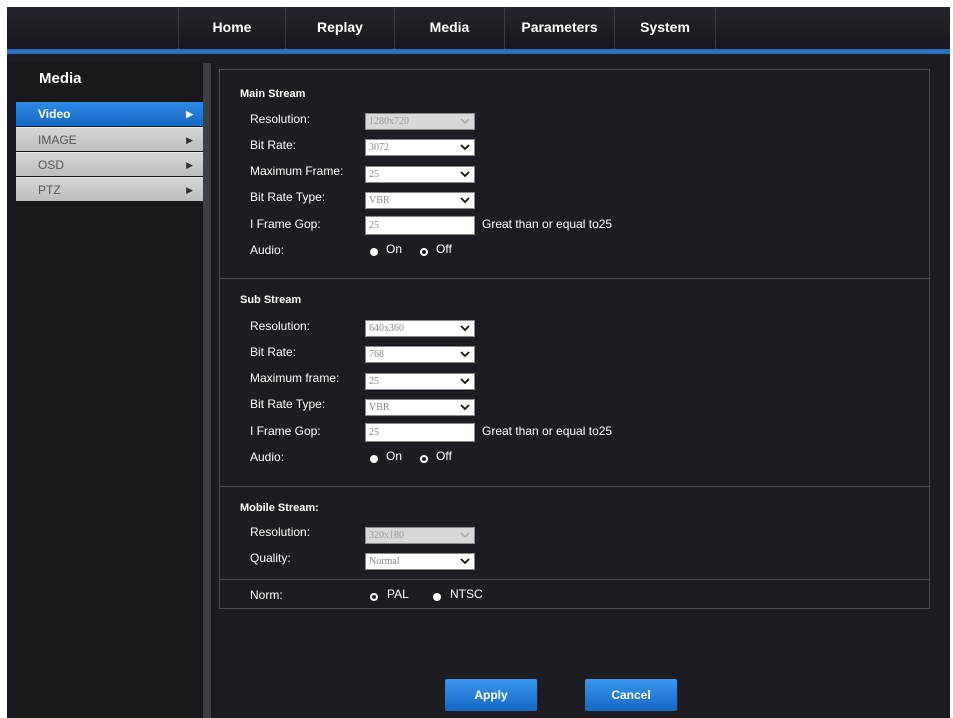 The height and width of the screenshot is (718, 953). What do you see at coordinates (271, 300) in the screenshot?
I see `section-title: Sub Stream` at bounding box center [271, 300].